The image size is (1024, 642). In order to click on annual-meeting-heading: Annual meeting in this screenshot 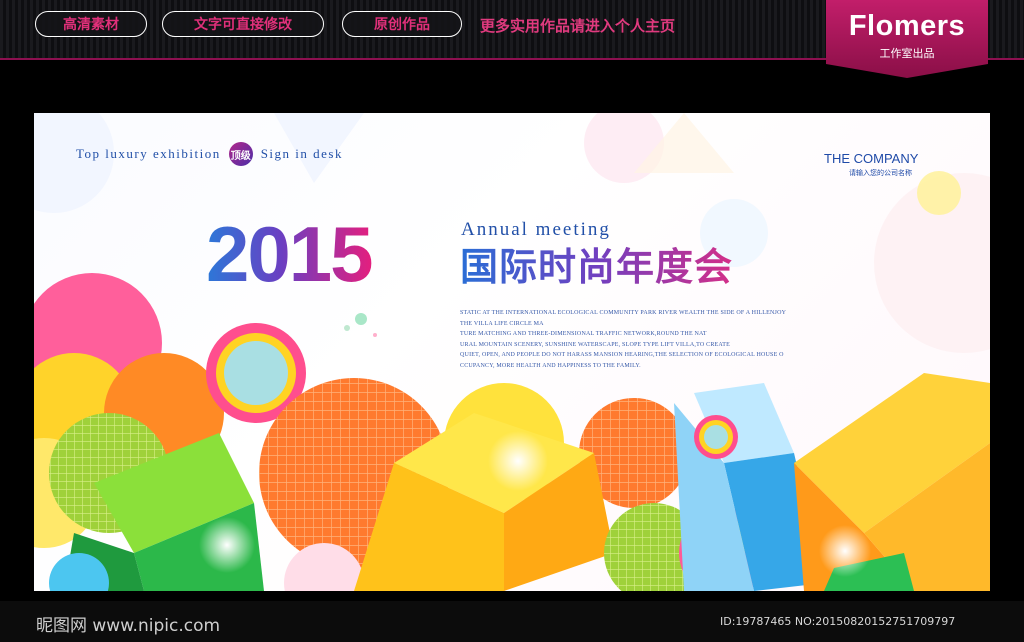, I will do `click(536, 229)`.